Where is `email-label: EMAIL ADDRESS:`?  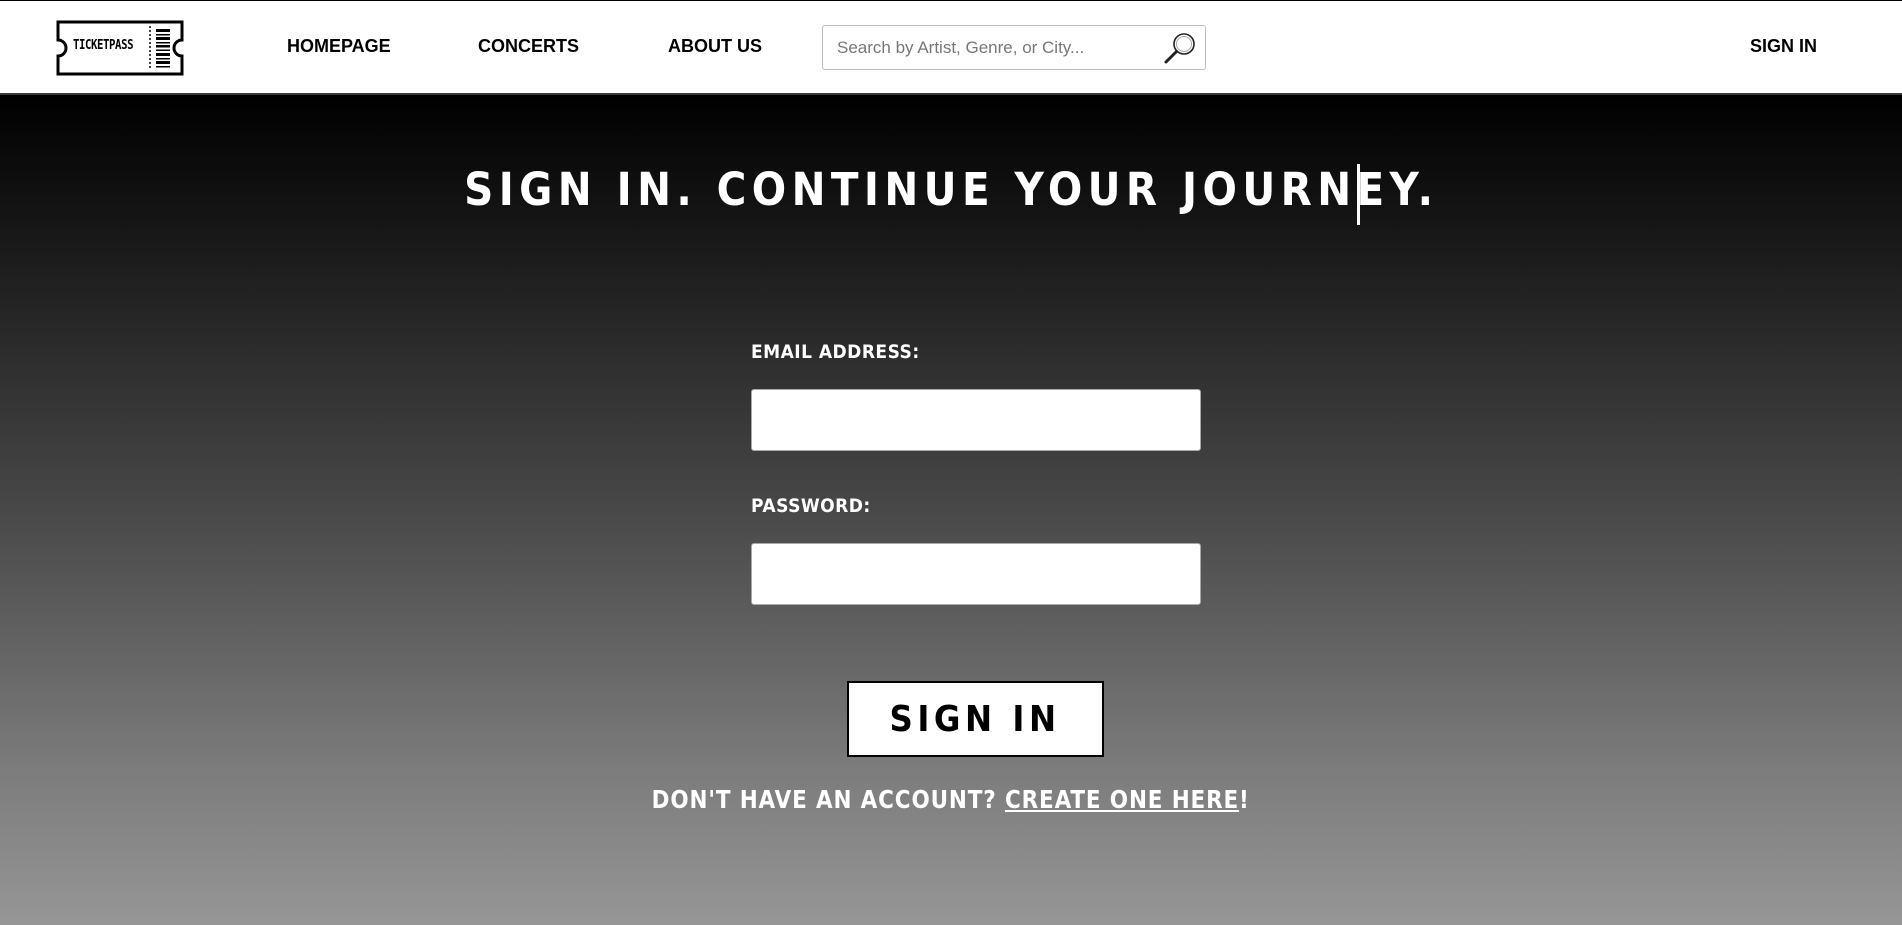 email-label: EMAIL ADDRESS: is located at coordinates (835, 352).